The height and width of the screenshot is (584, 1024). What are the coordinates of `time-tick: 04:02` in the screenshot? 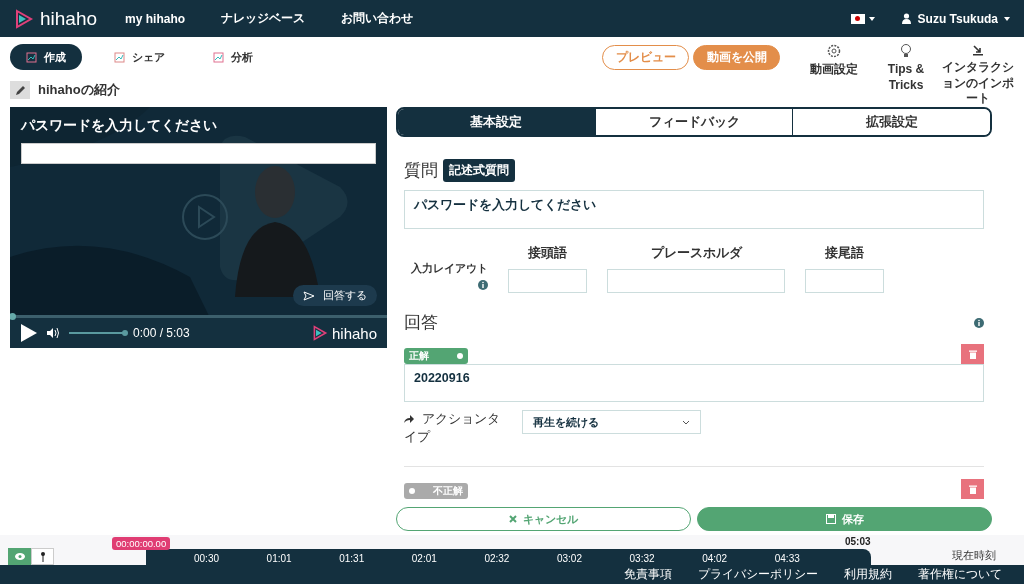 It's located at (715, 558).